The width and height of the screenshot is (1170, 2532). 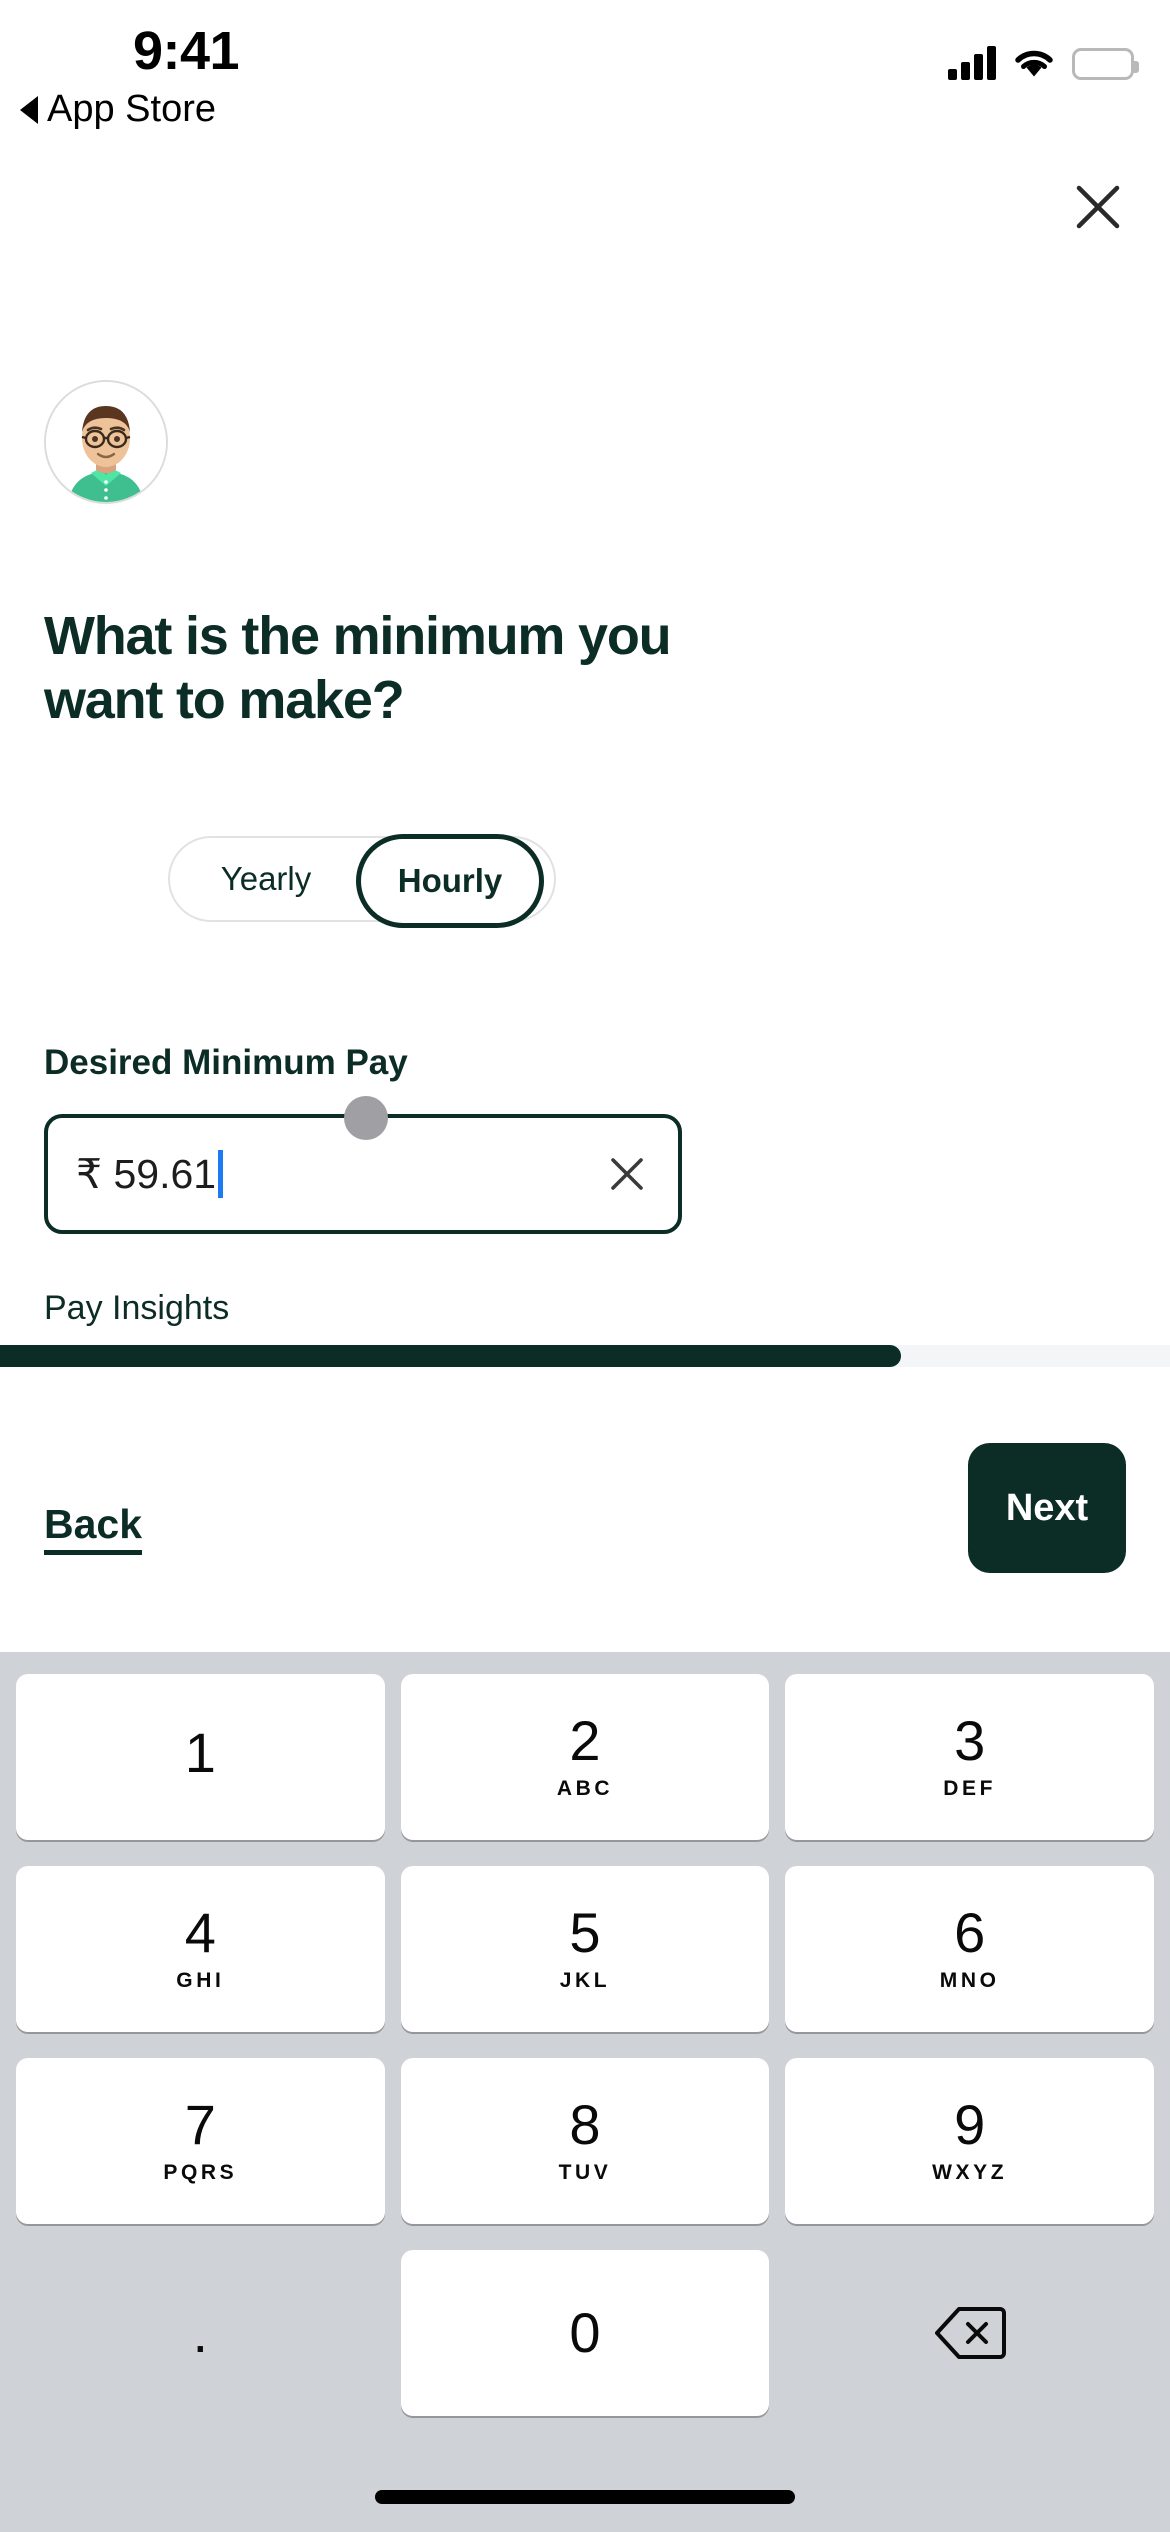 What do you see at coordinates (186, 51) in the screenshot?
I see `status-time: 9:41` at bounding box center [186, 51].